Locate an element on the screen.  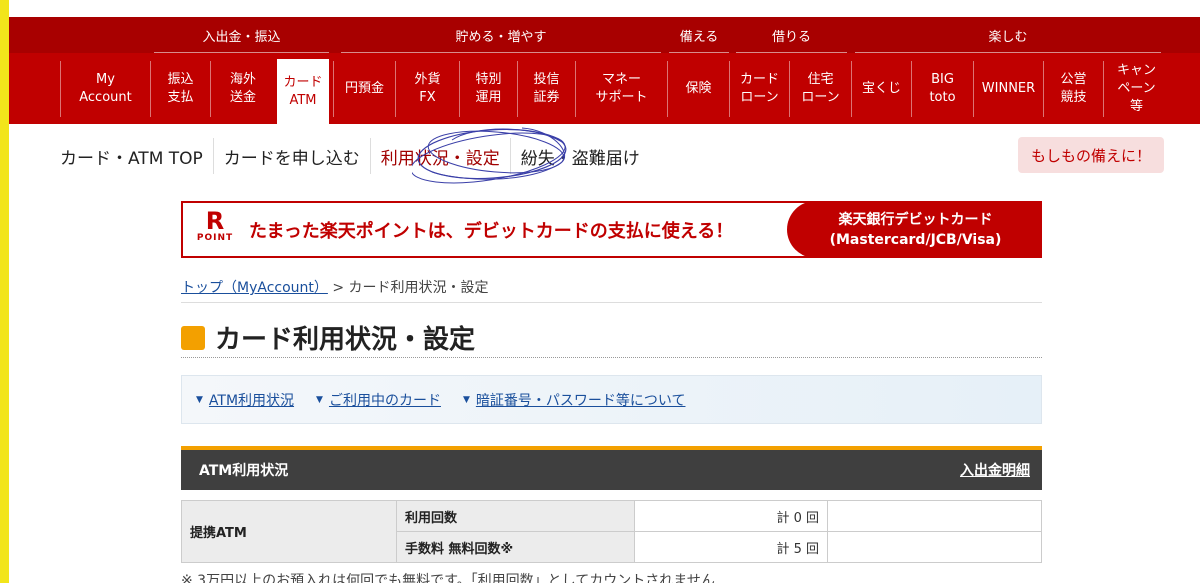
page-title: カード利用状況・設定 is located at coordinates (345, 340).